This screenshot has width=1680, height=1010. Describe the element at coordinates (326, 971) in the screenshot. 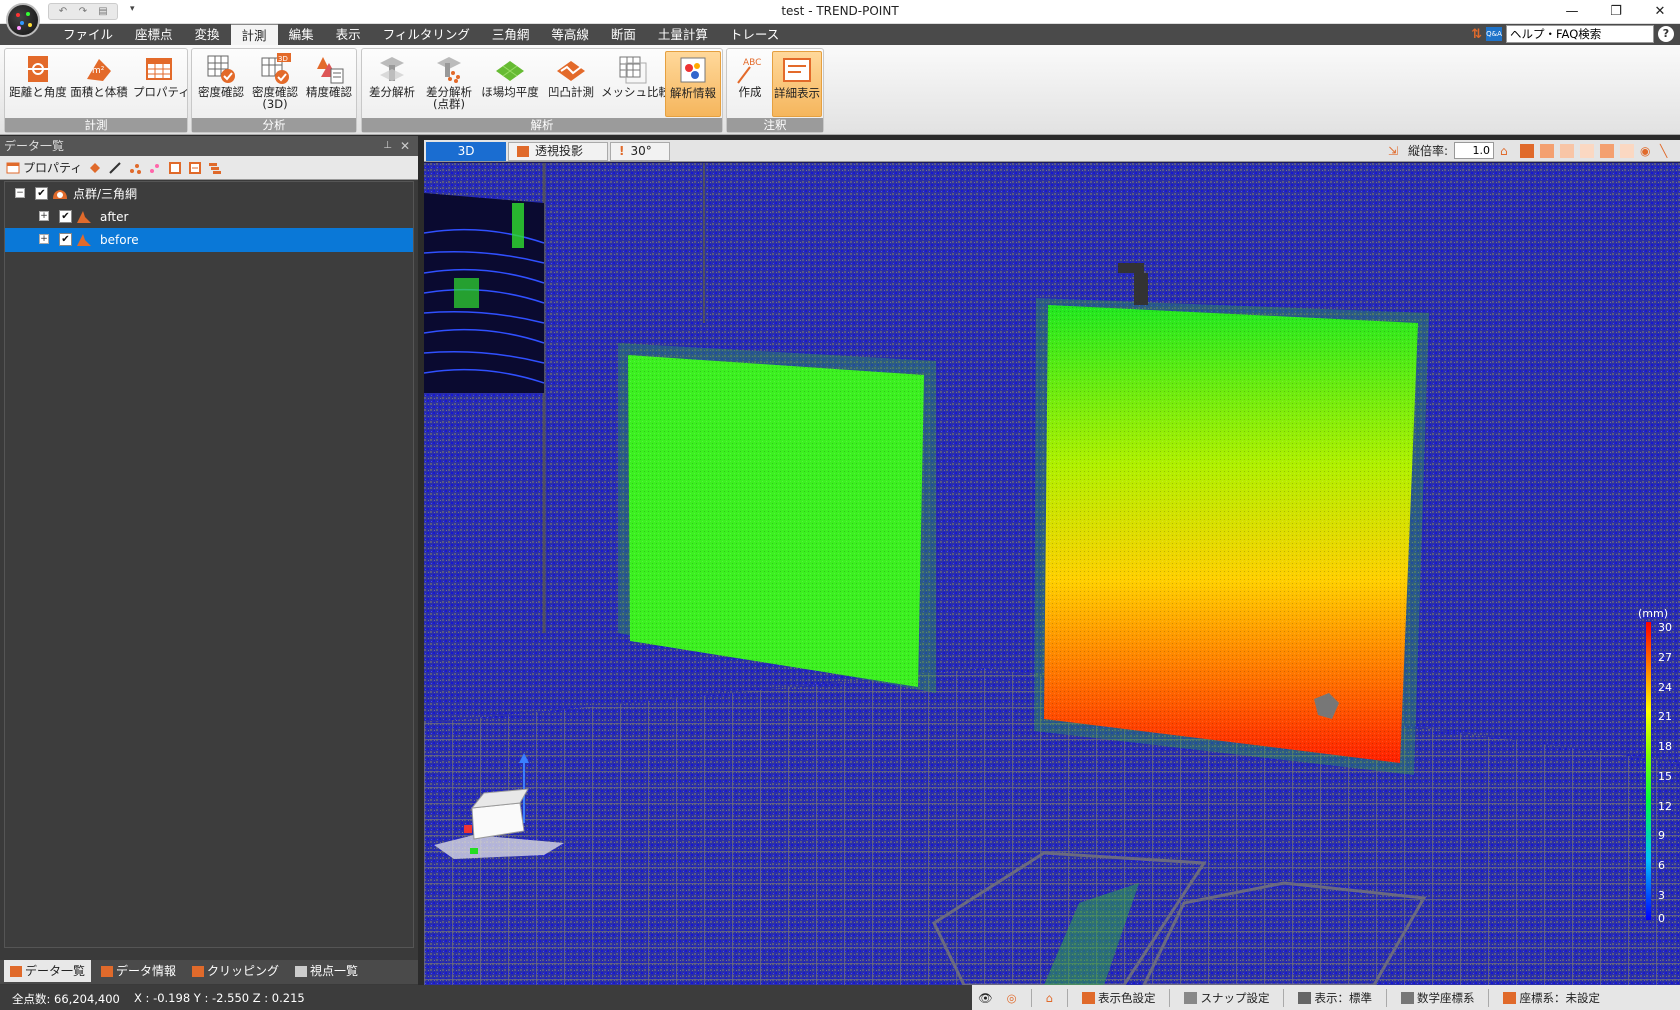

I see `tab-viewpoints: 視点一覧` at that location.